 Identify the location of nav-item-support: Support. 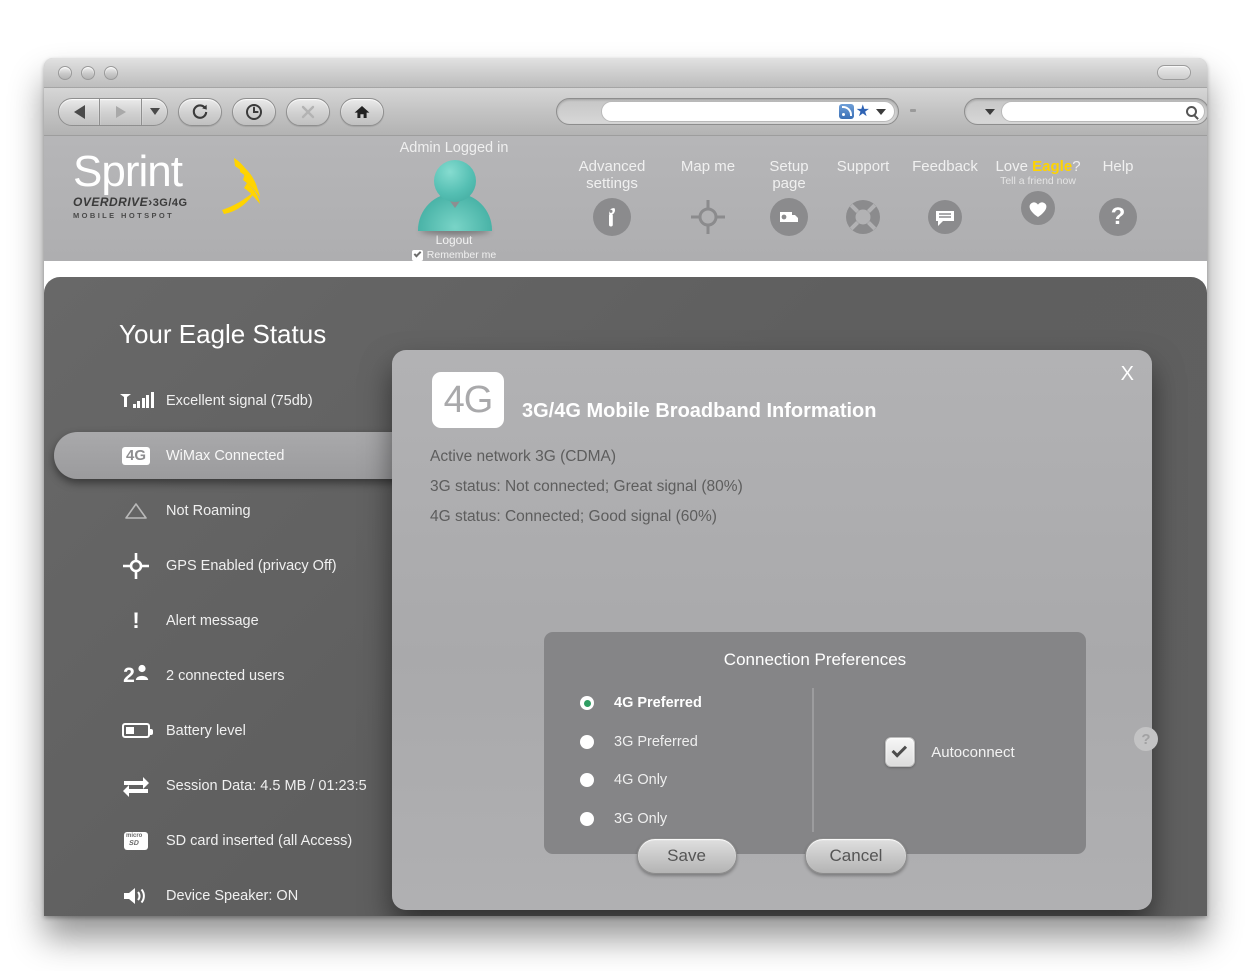
(863, 197).